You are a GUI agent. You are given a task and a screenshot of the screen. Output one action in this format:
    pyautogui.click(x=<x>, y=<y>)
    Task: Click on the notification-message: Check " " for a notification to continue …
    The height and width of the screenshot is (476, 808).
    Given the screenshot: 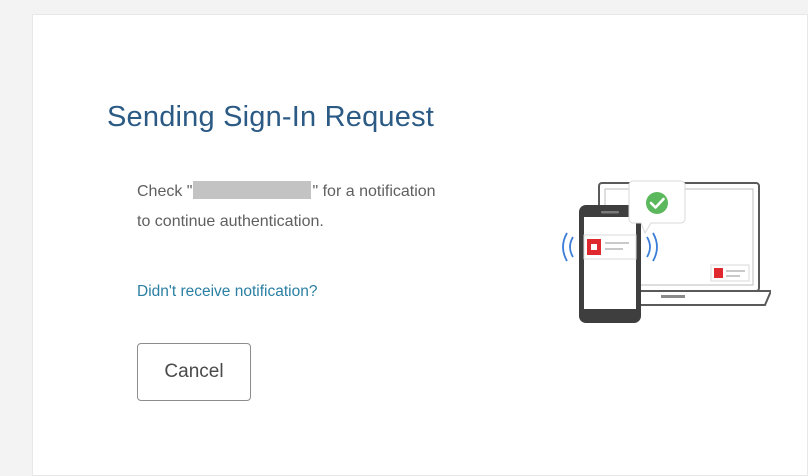 What is the action you would take?
    pyautogui.click(x=337, y=207)
    